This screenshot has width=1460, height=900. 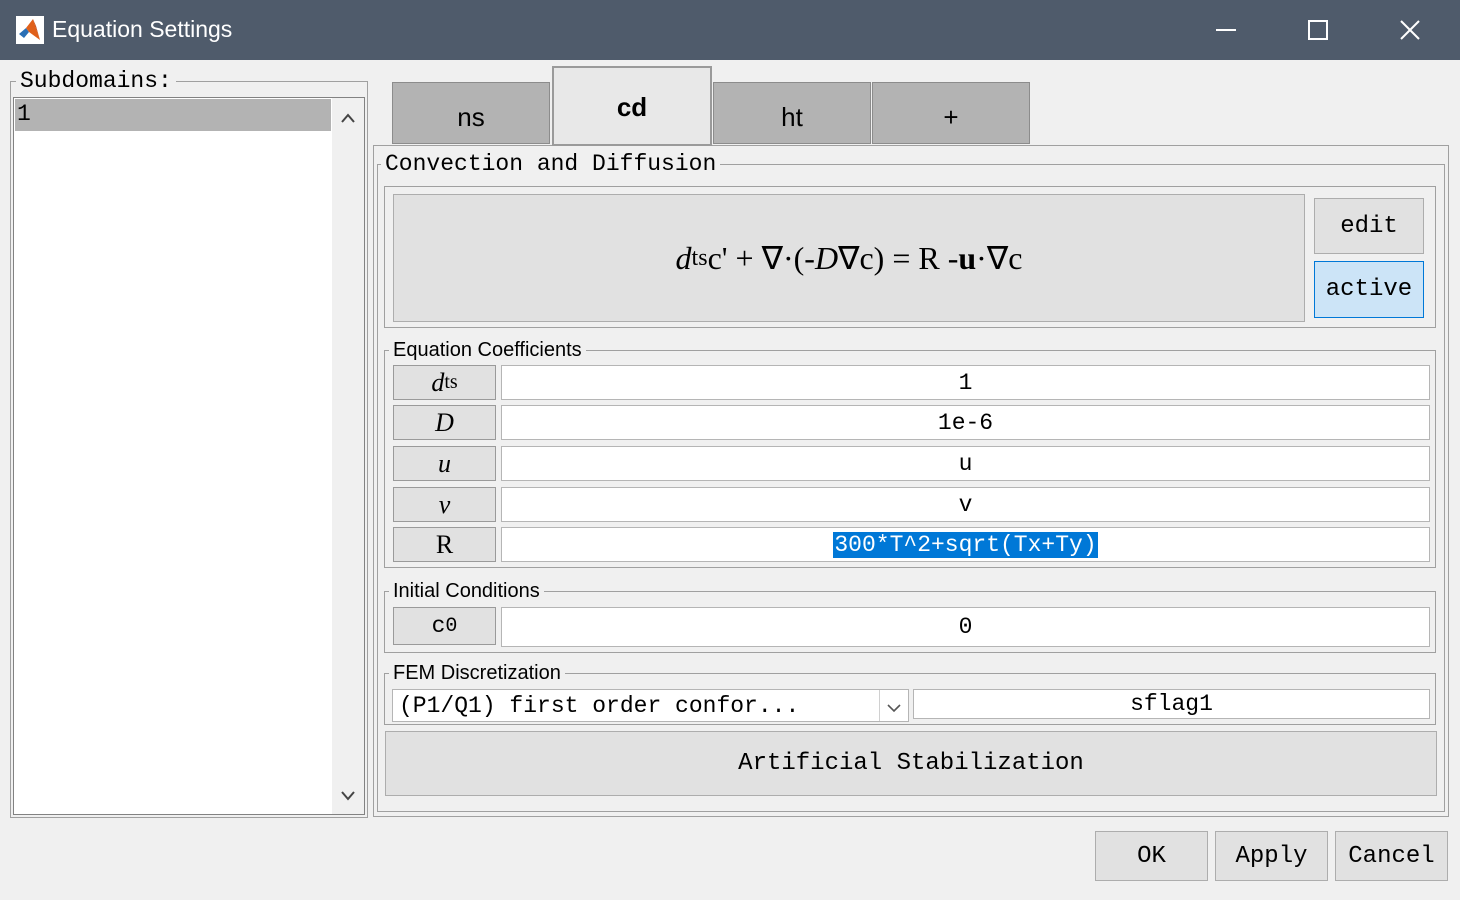 I want to click on coef-symbol: d, so click(x=438, y=382).